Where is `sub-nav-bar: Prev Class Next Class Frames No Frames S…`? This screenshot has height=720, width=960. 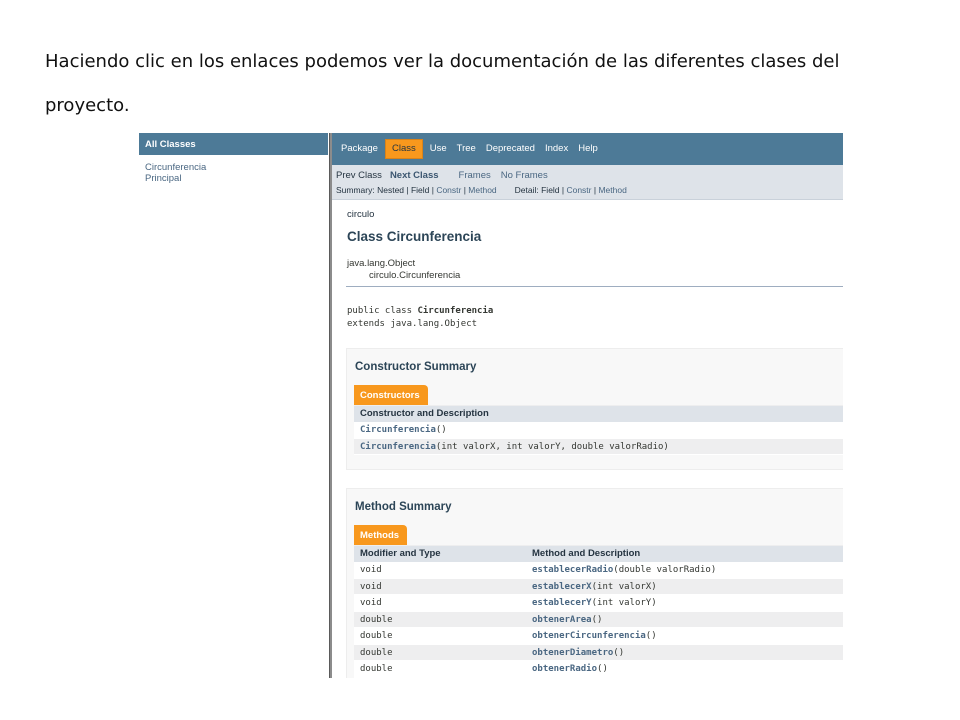 sub-nav-bar: Prev Class Next Class Frames No Frames S… is located at coordinates (587, 182).